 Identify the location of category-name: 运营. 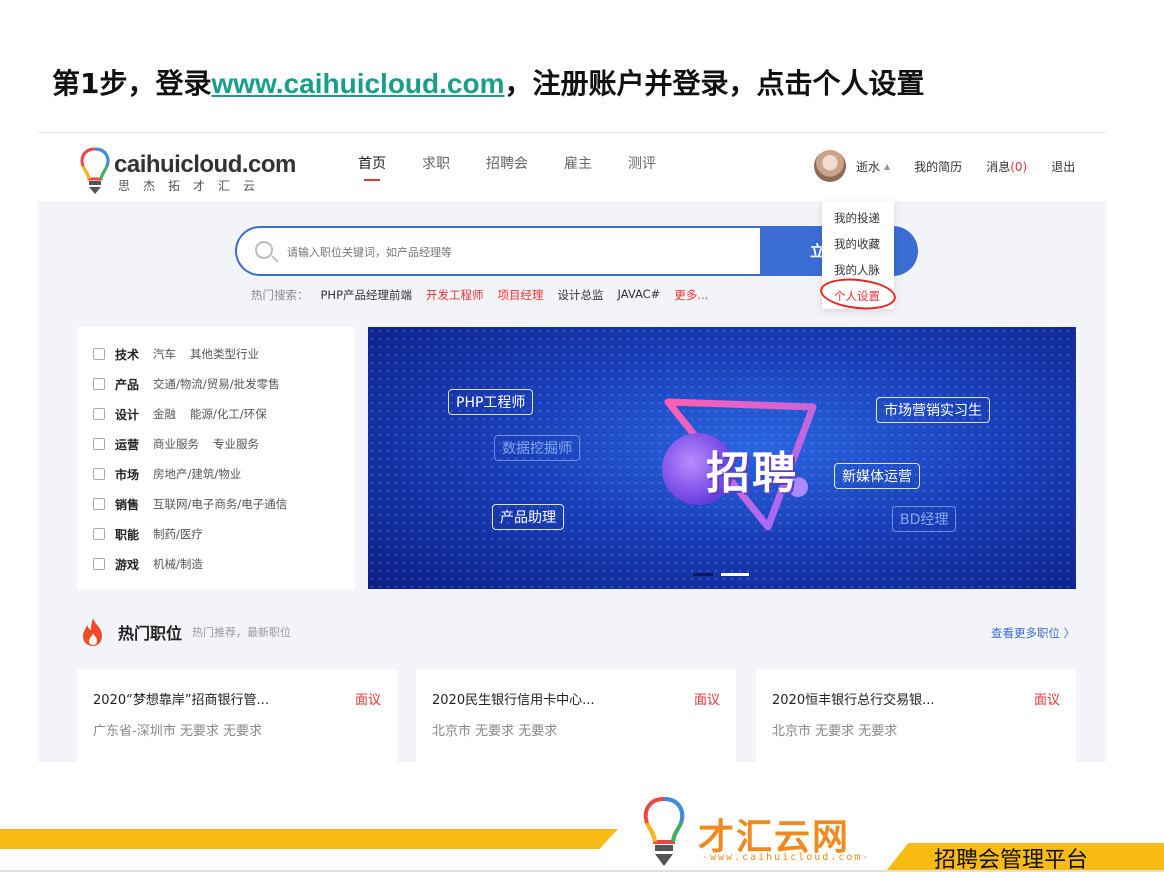
(127, 444).